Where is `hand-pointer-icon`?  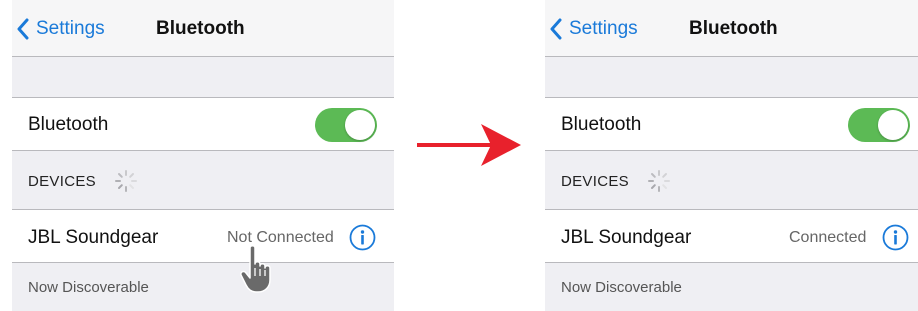
hand-pointer-icon is located at coordinates (255, 269).